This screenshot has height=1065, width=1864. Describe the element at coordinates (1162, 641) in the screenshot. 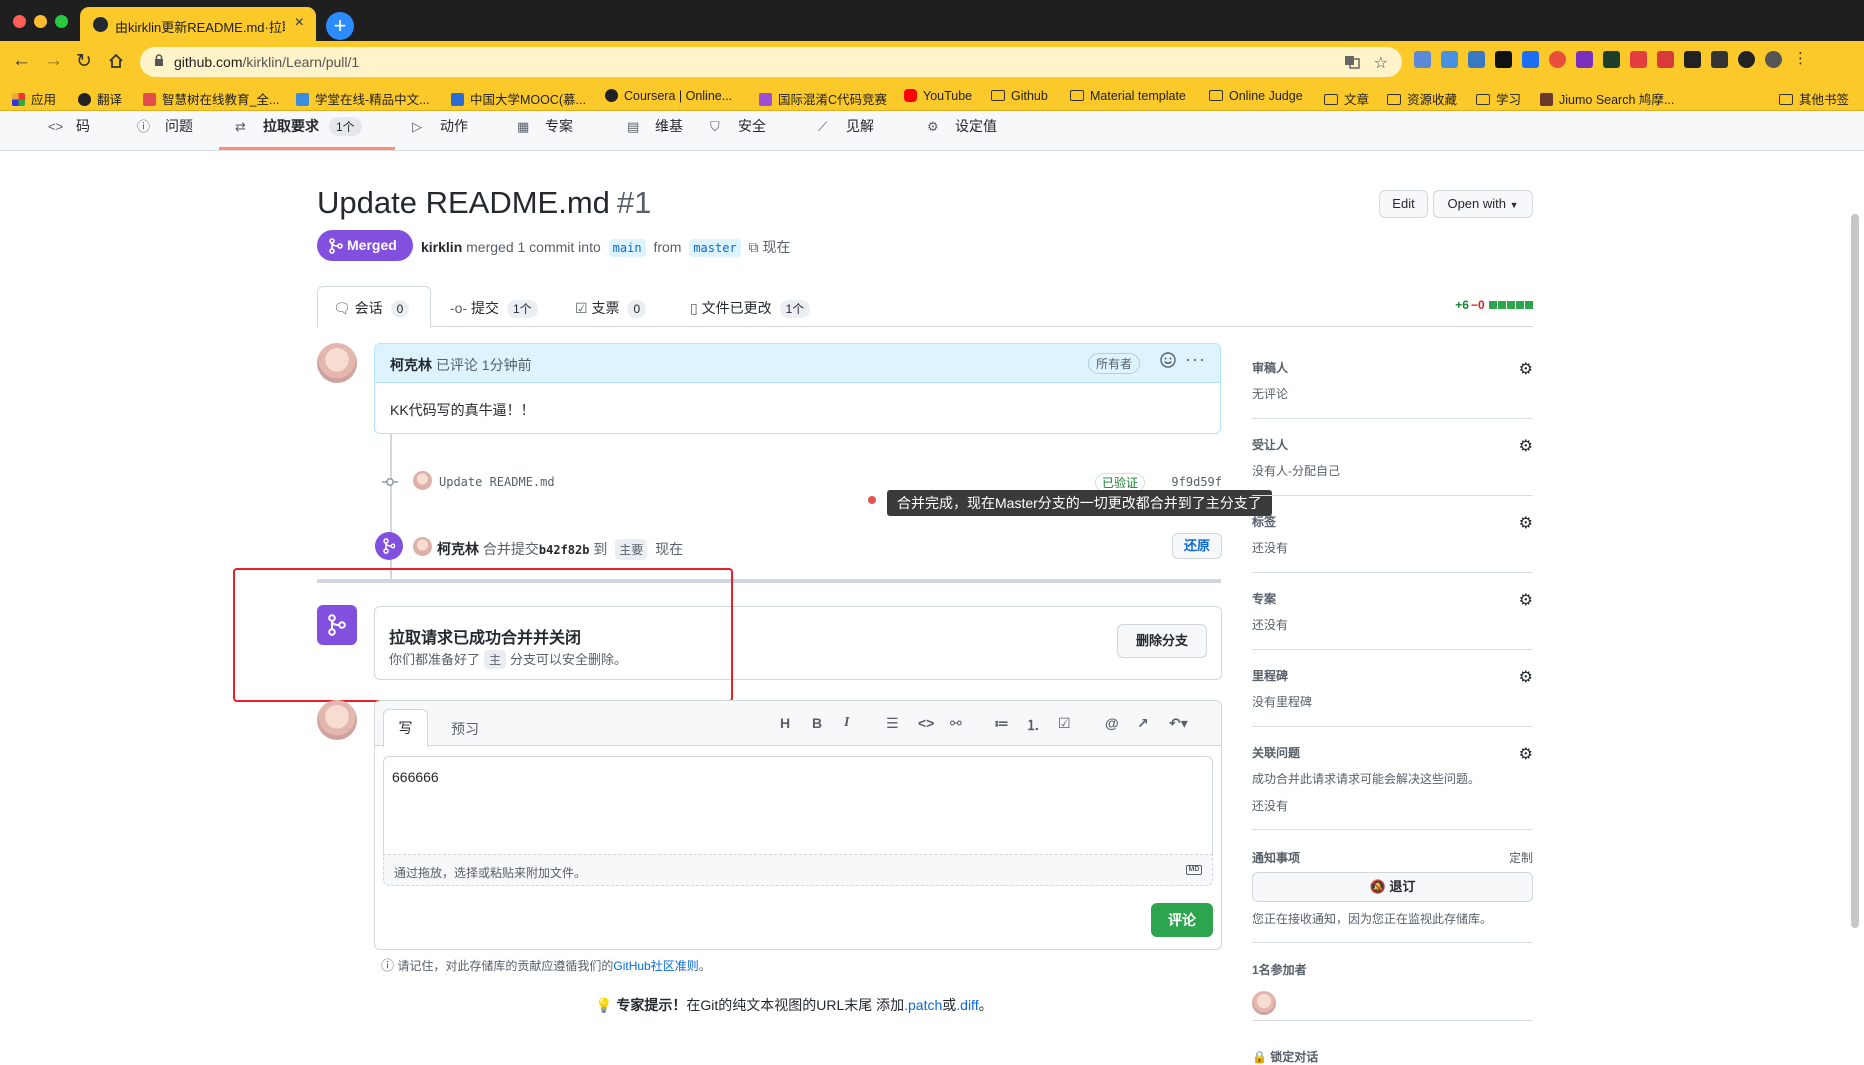

I see `delete-branch-button: 删除分支` at that location.